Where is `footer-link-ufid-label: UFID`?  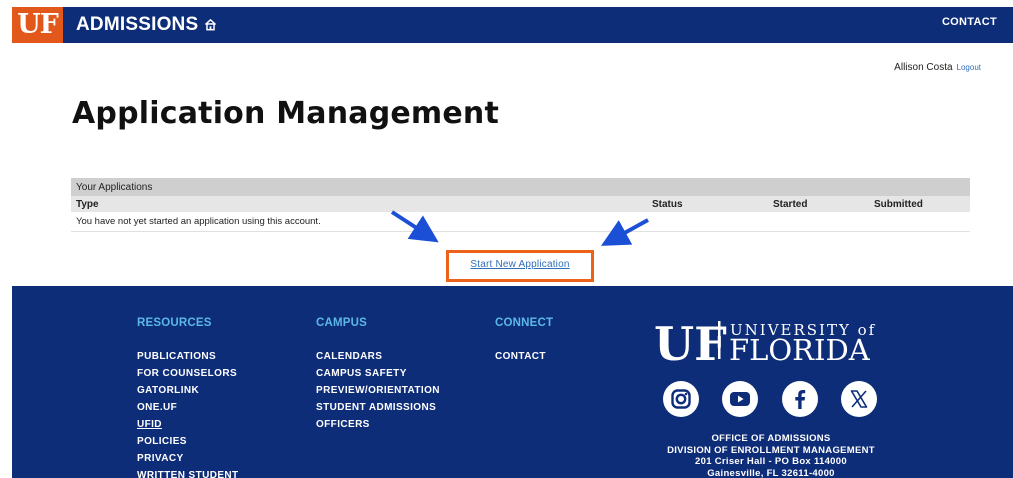 footer-link-ufid-label: UFID is located at coordinates (149, 424).